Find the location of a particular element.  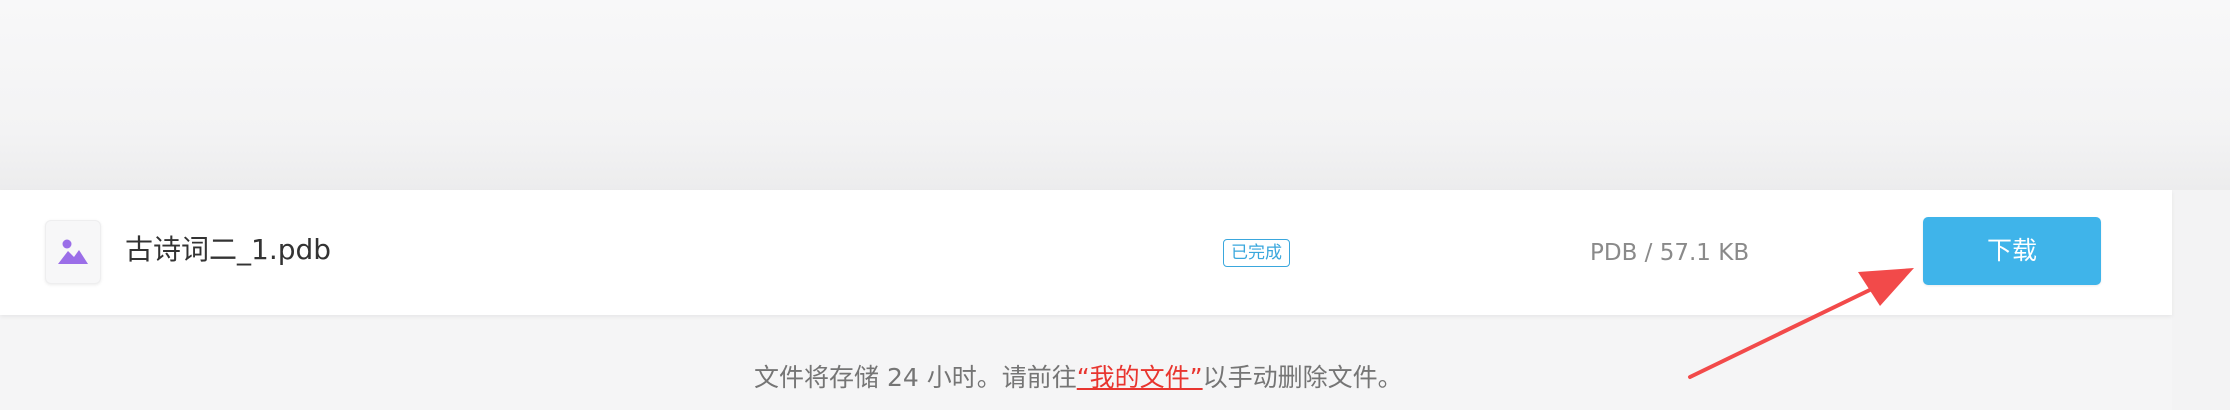

annotation-arrow-head is located at coordinates (1886, 287).